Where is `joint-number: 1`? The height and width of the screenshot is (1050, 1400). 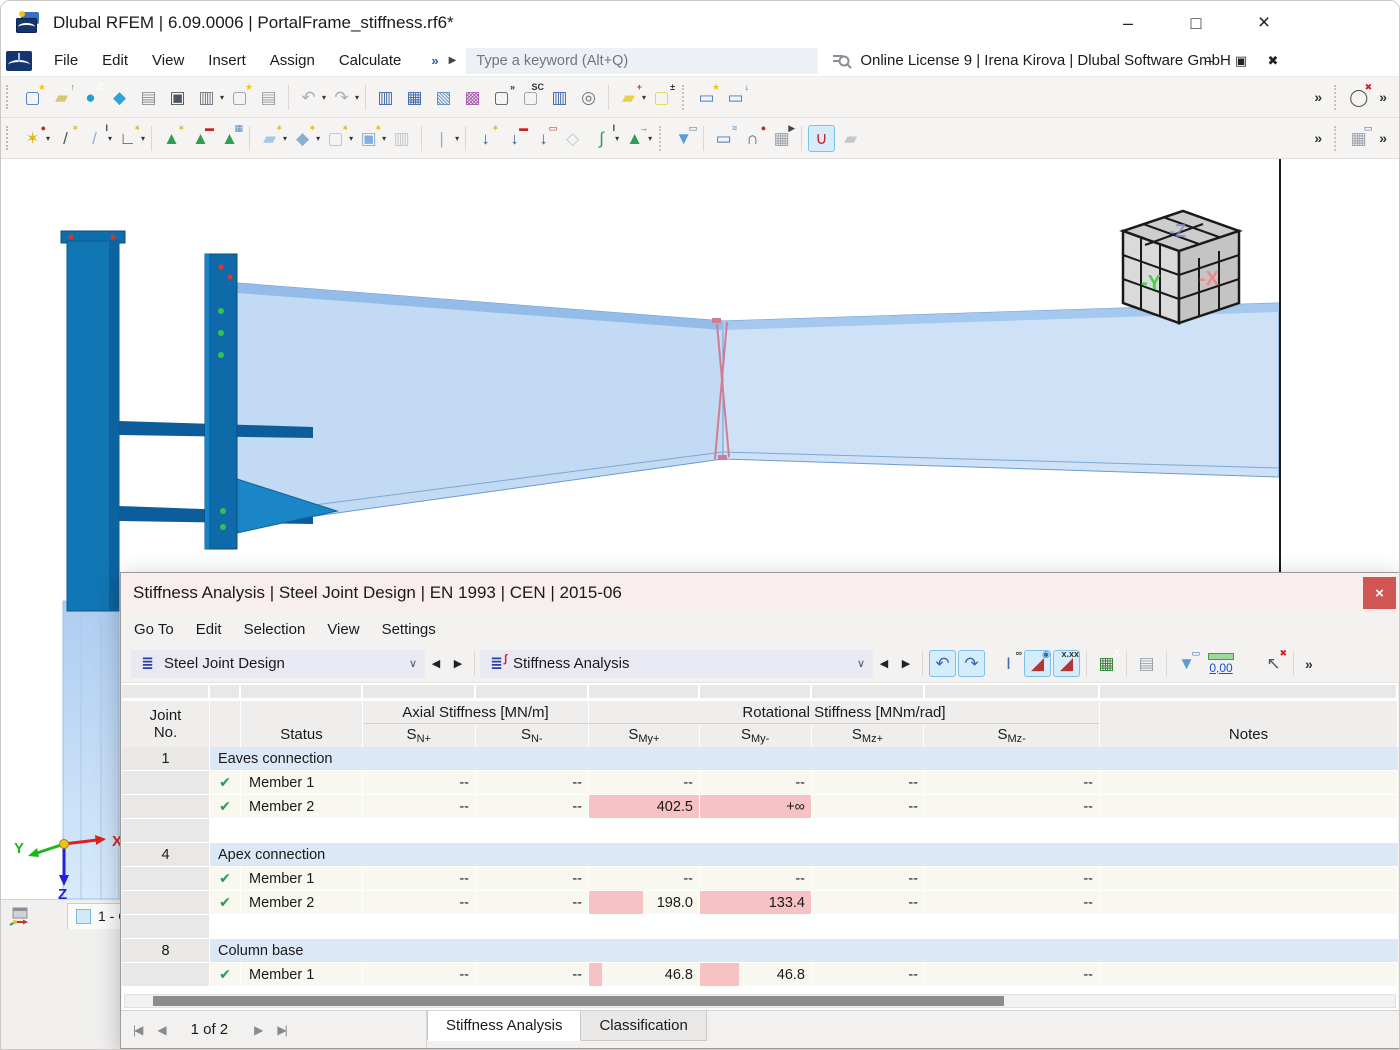
joint-number: 1 is located at coordinates (166, 759).